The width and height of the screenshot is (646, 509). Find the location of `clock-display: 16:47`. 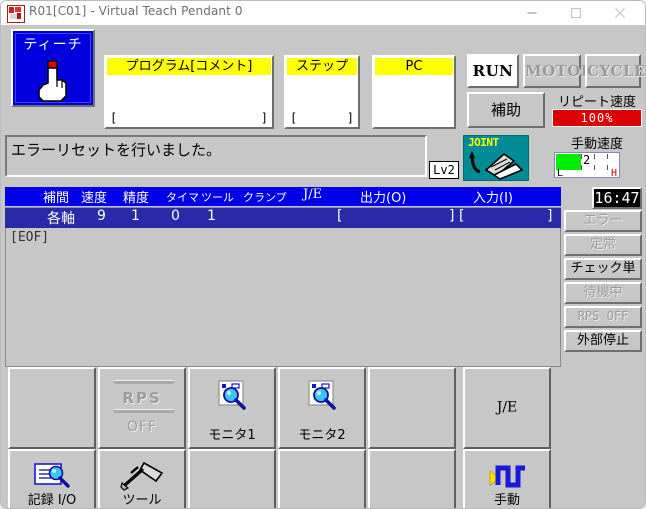

clock-display: 16:47 is located at coordinates (617, 198).